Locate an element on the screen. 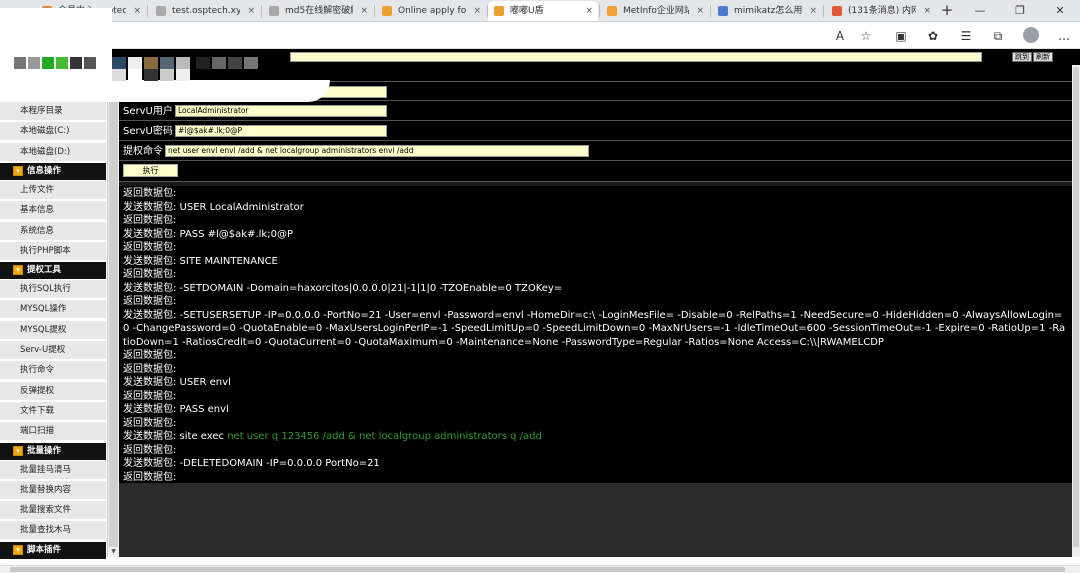  tab-label: test.osptech.xyz / is located at coordinates (206, 11).